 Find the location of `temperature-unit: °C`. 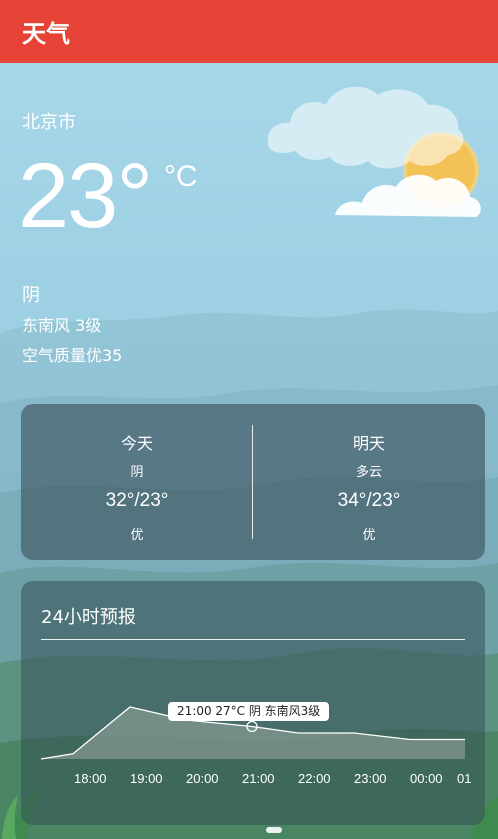

temperature-unit: °C is located at coordinates (181, 176).